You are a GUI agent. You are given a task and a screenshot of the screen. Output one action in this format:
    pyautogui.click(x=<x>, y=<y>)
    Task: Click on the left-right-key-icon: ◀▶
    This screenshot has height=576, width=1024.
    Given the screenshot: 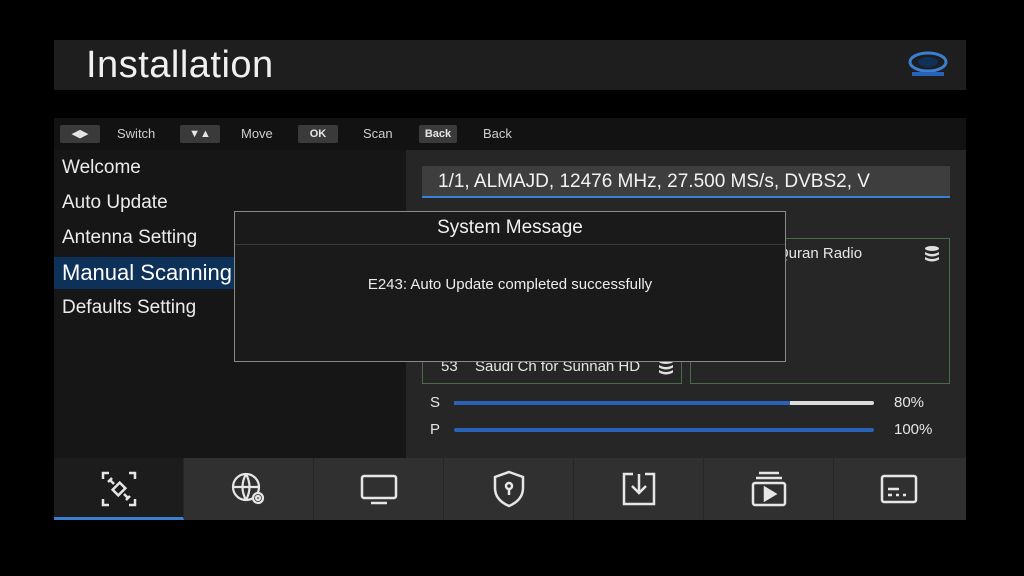 What is the action you would take?
    pyautogui.click(x=80, y=134)
    